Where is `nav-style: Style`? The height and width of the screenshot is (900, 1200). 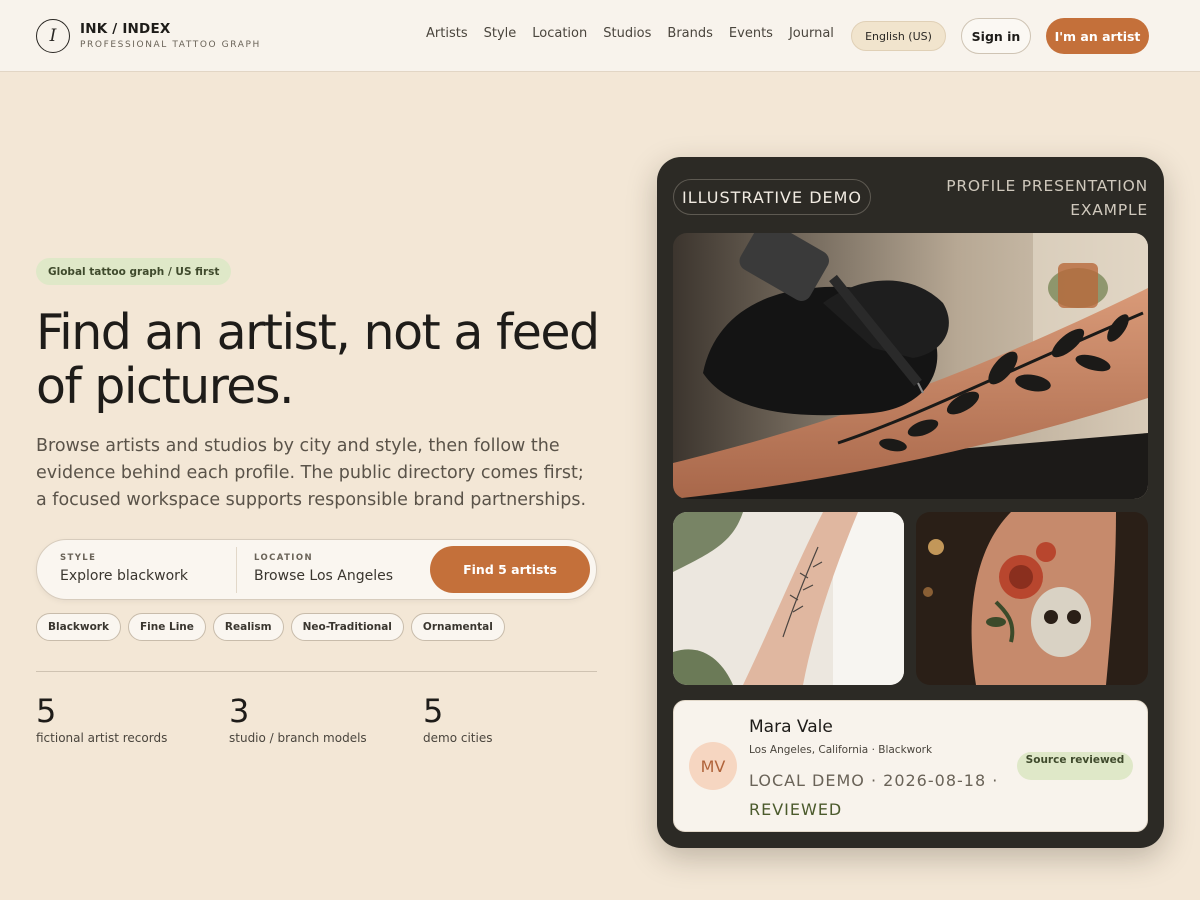 nav-style: Style is located at coordinates (500, 33).